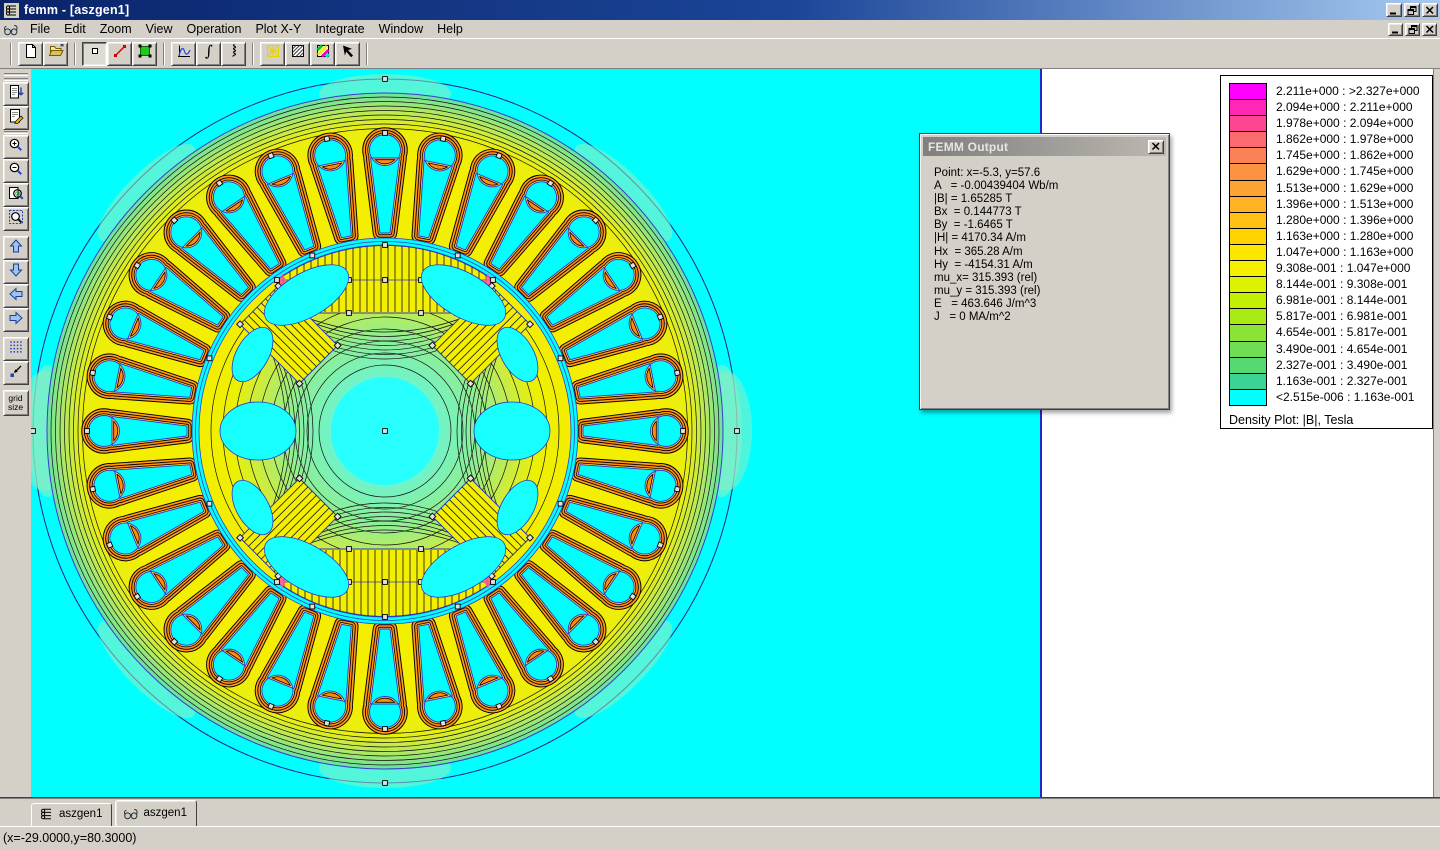 Image resolution: width=1440 pixels, height=850 pixels. What do you see at coordinates (1330, 92) in the screenshot?
I see `legend-row: 2.211e+000 : >2.327e+000` at bounding box center [1330, 92].